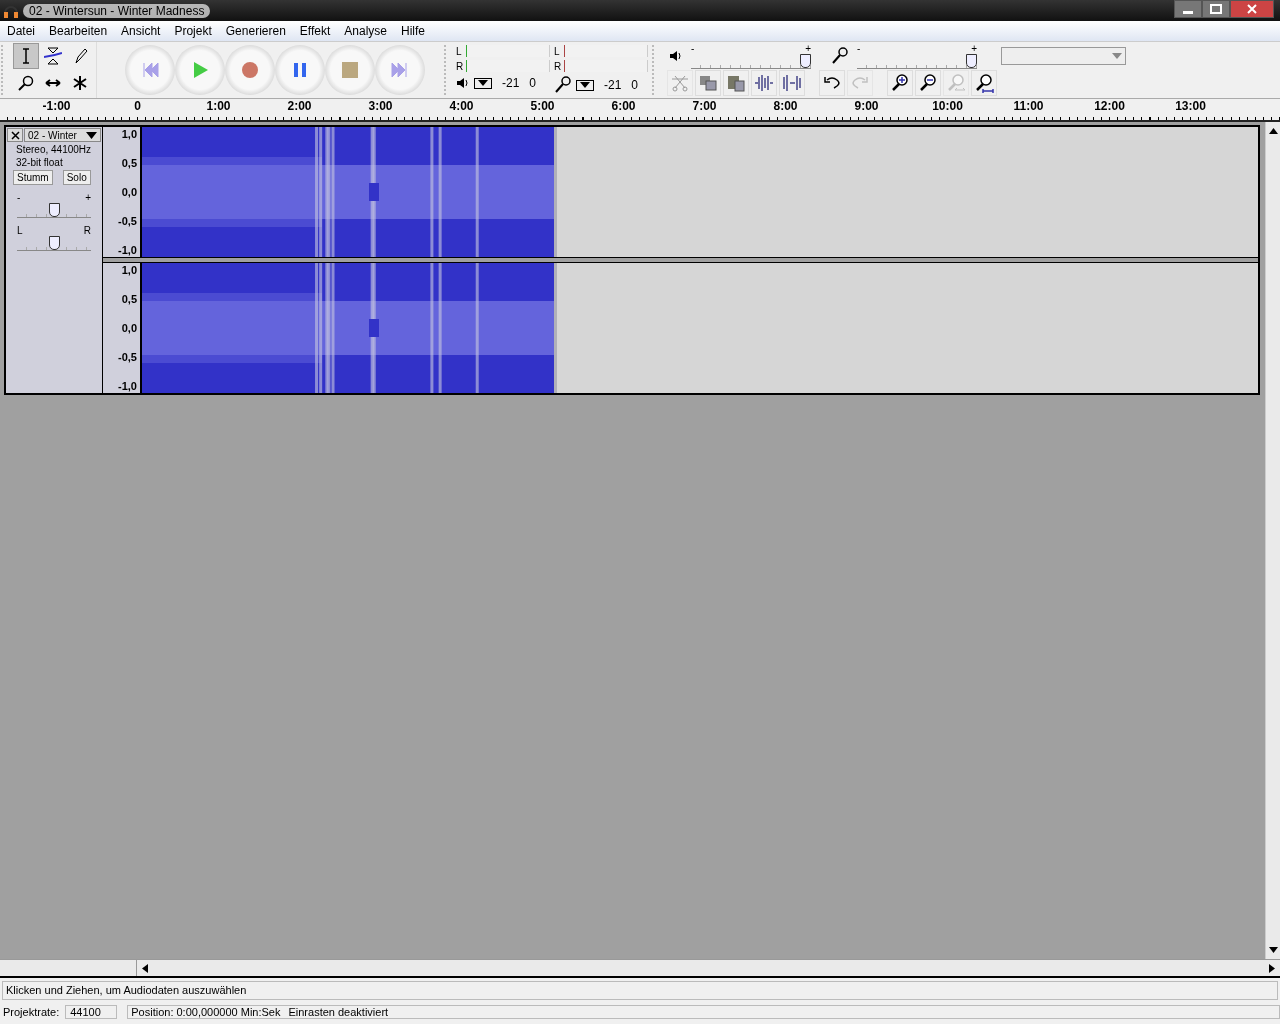  I want to click on project-rate-label: Projektrate:, so click(31, 1012).